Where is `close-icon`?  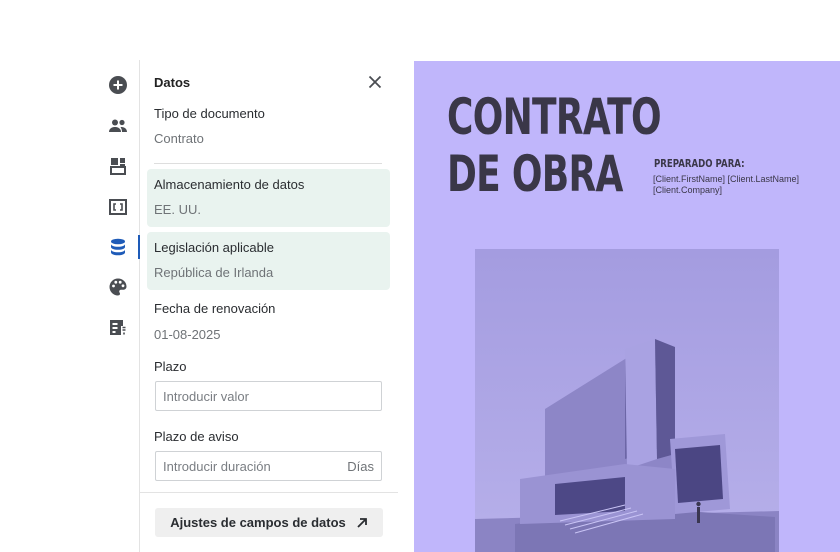
close-icon is located at coordinates (375, 82).